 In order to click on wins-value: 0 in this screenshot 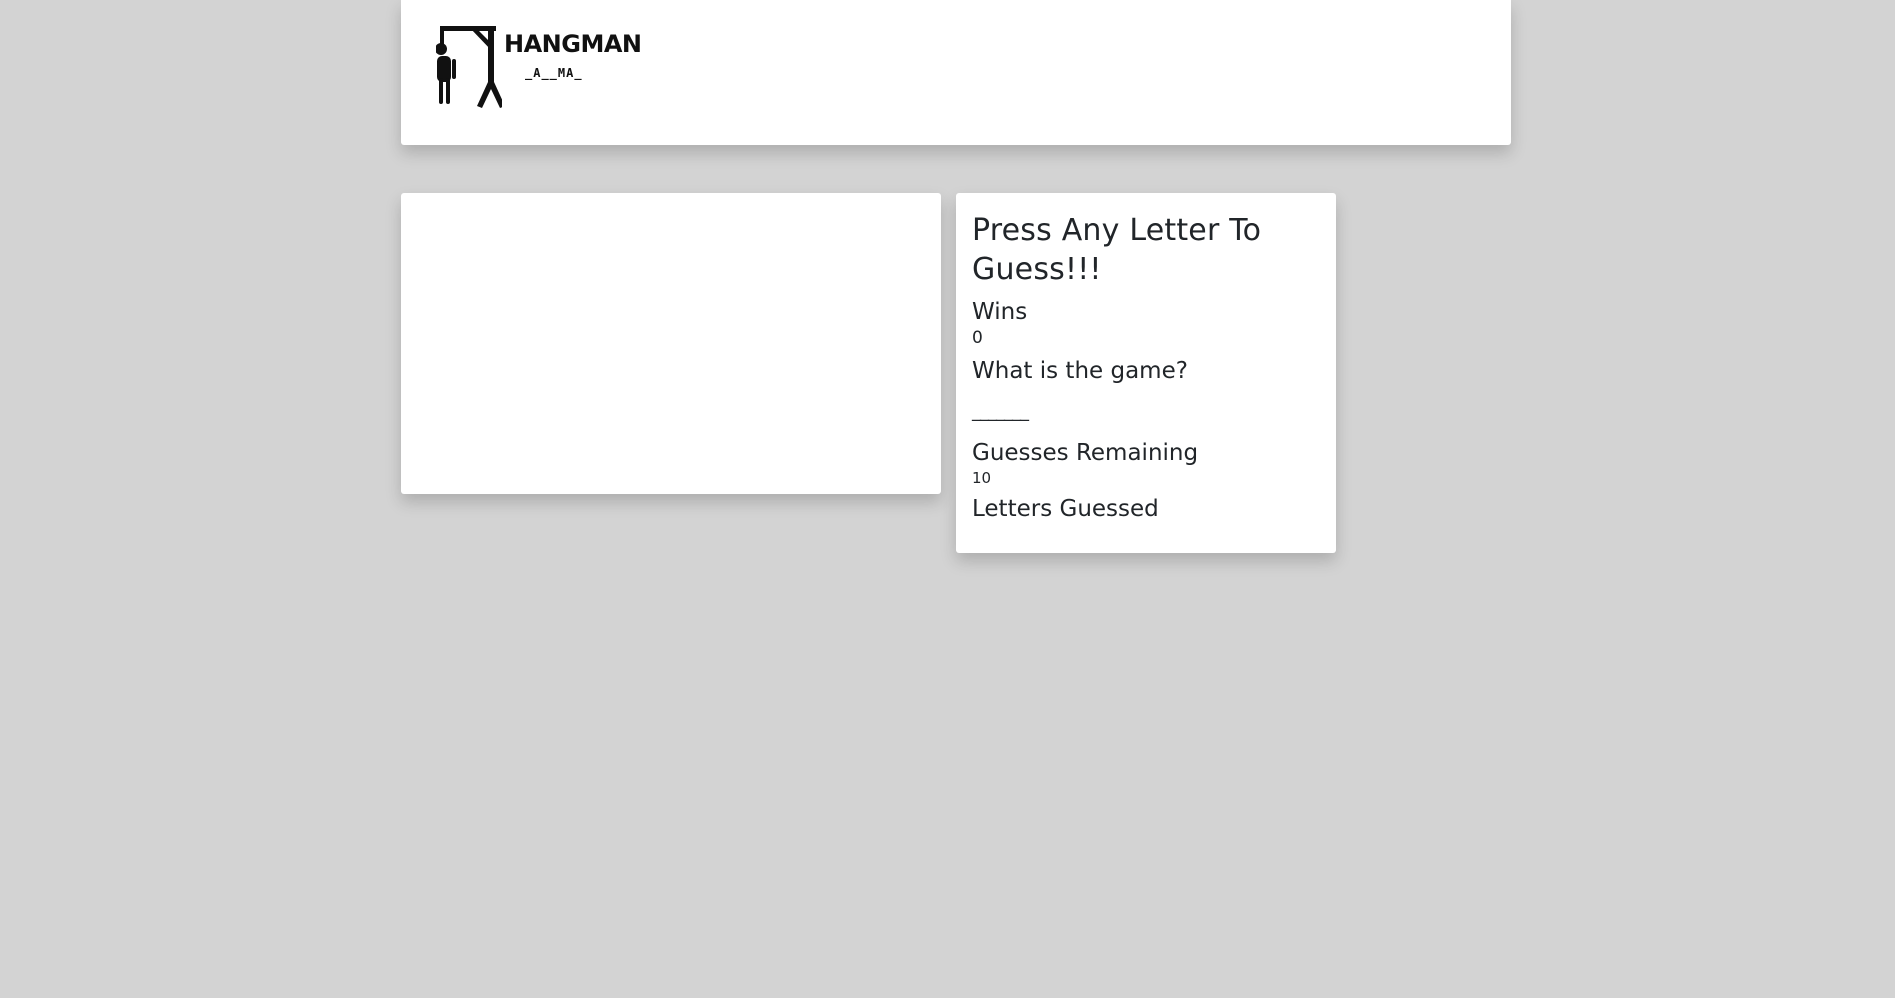, I will do `click(977, 338)`.